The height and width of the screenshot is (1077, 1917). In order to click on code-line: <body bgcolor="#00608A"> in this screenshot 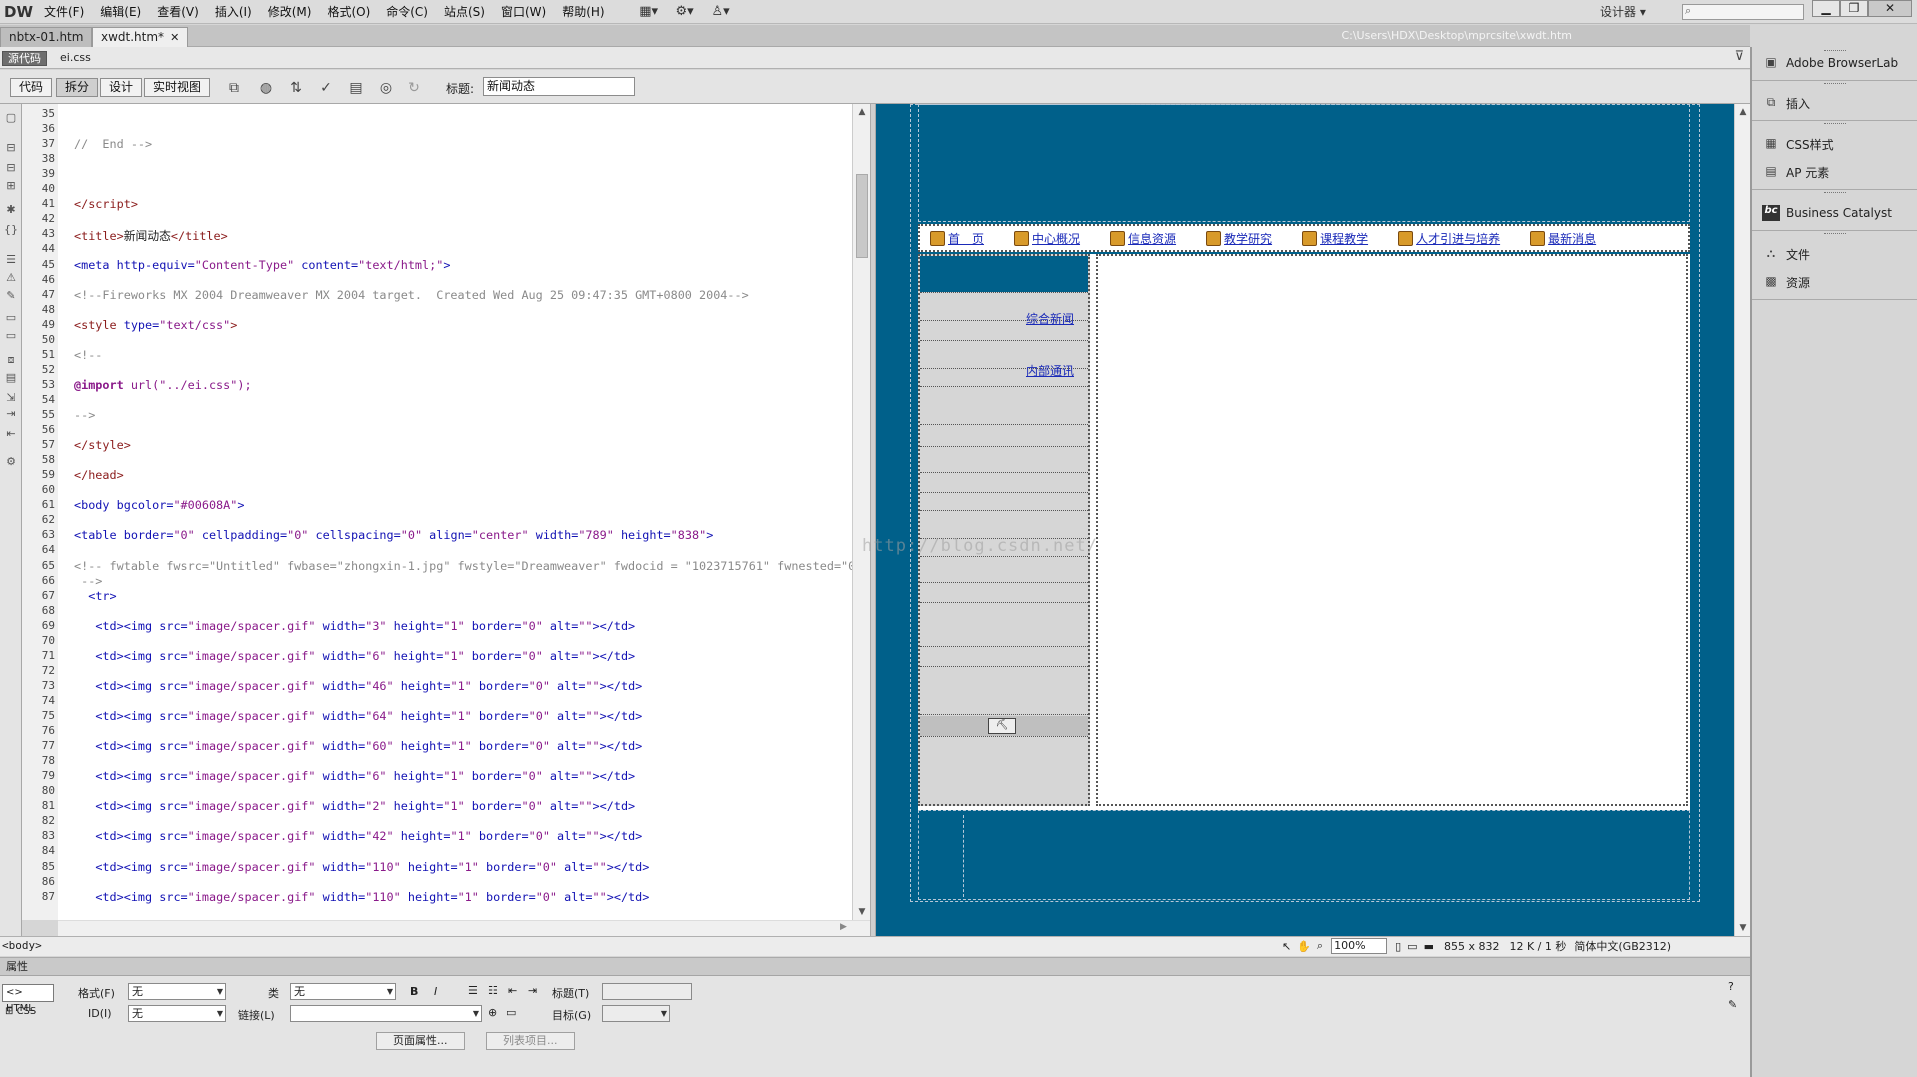, I will do `click(159, 505)`.